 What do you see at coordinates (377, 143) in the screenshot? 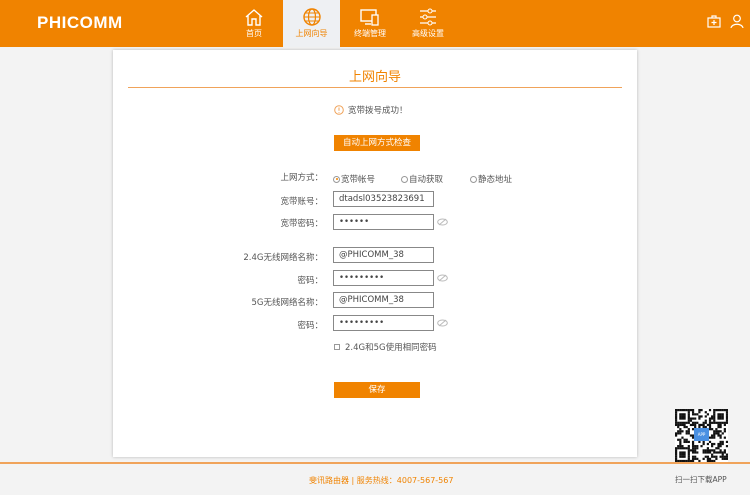
I see `auto-detect-button: 自动上网方式检查` at bounding box center [377, 143].